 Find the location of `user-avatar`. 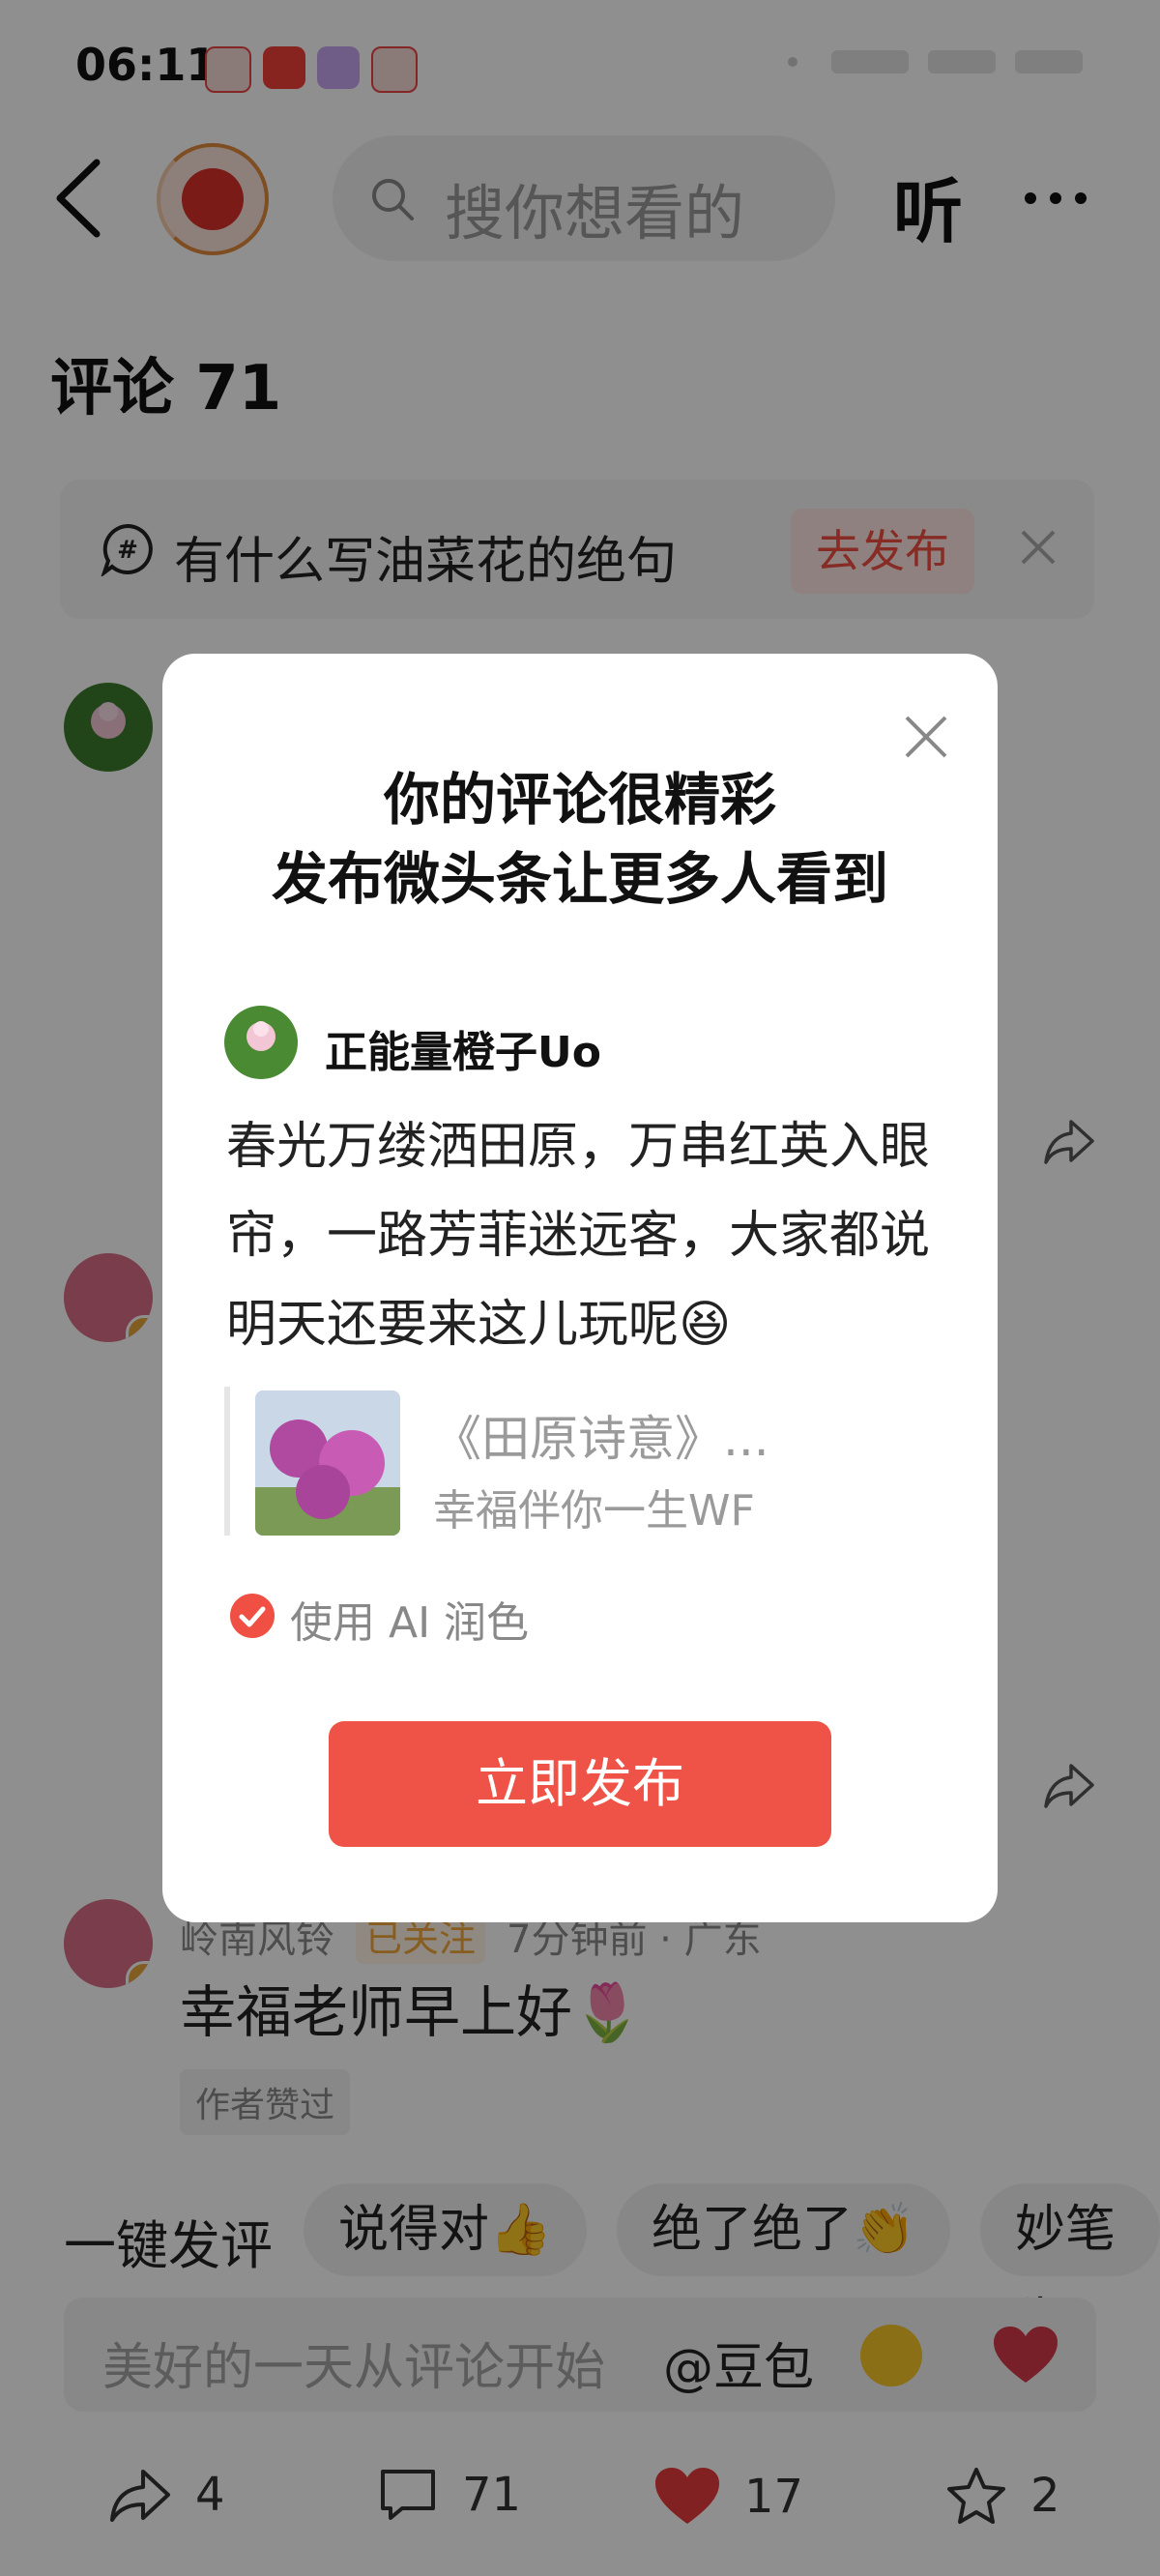

user-avatar is located at coordinates (261, 1042).